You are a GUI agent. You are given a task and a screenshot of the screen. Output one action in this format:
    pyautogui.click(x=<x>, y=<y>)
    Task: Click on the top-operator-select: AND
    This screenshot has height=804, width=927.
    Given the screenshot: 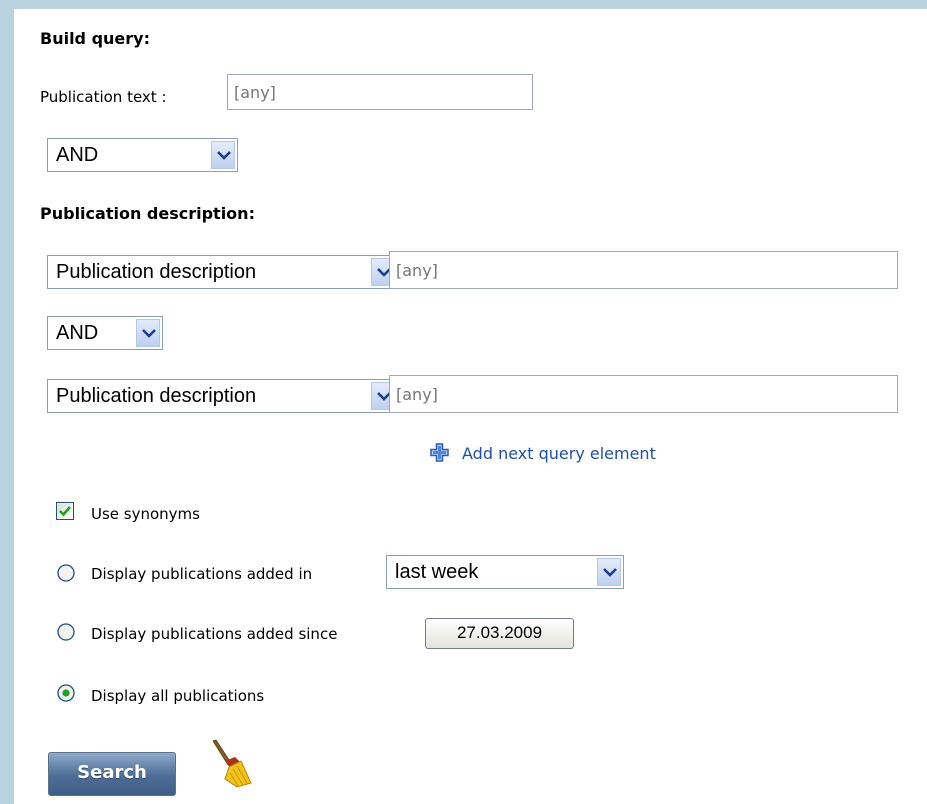 What is the action you would take?
    pyautogui.click(x=142, y=155)
    